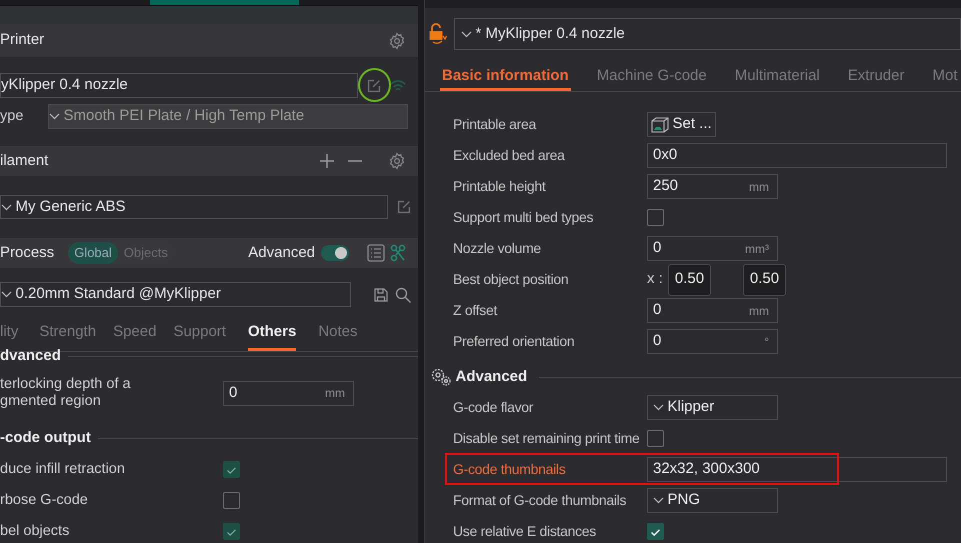  I want to click on minus-icon, so click(355, 161).